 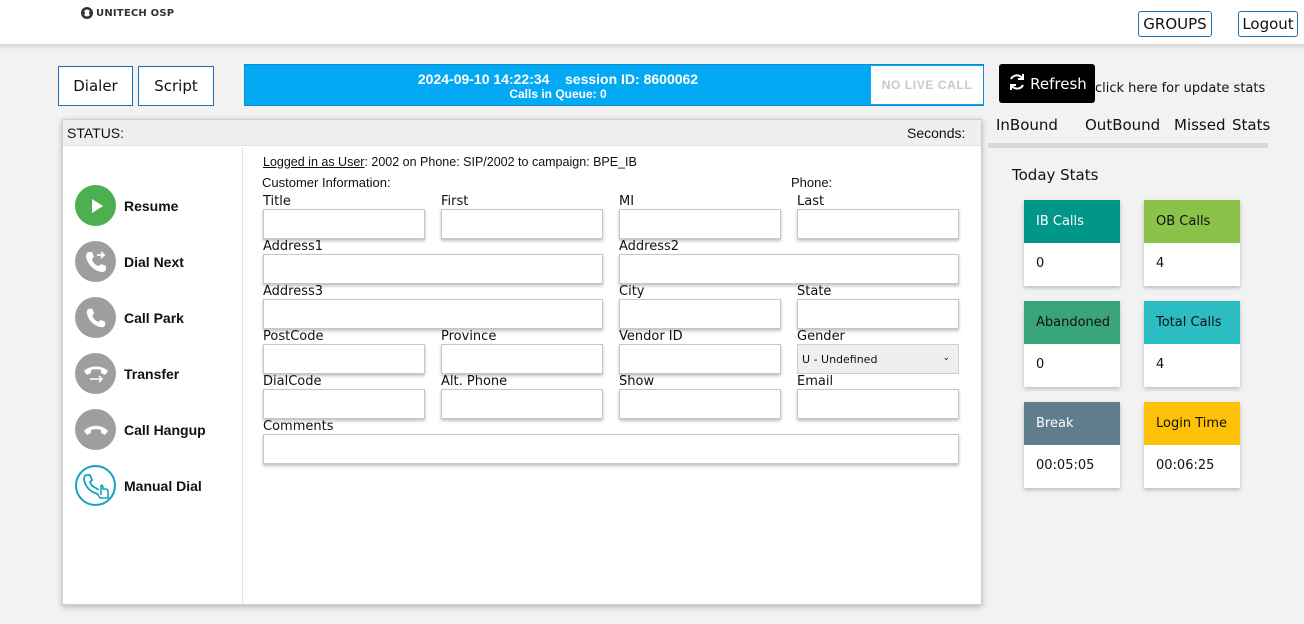 I want to click on alt-phone-input, so click(x=522, y=404).